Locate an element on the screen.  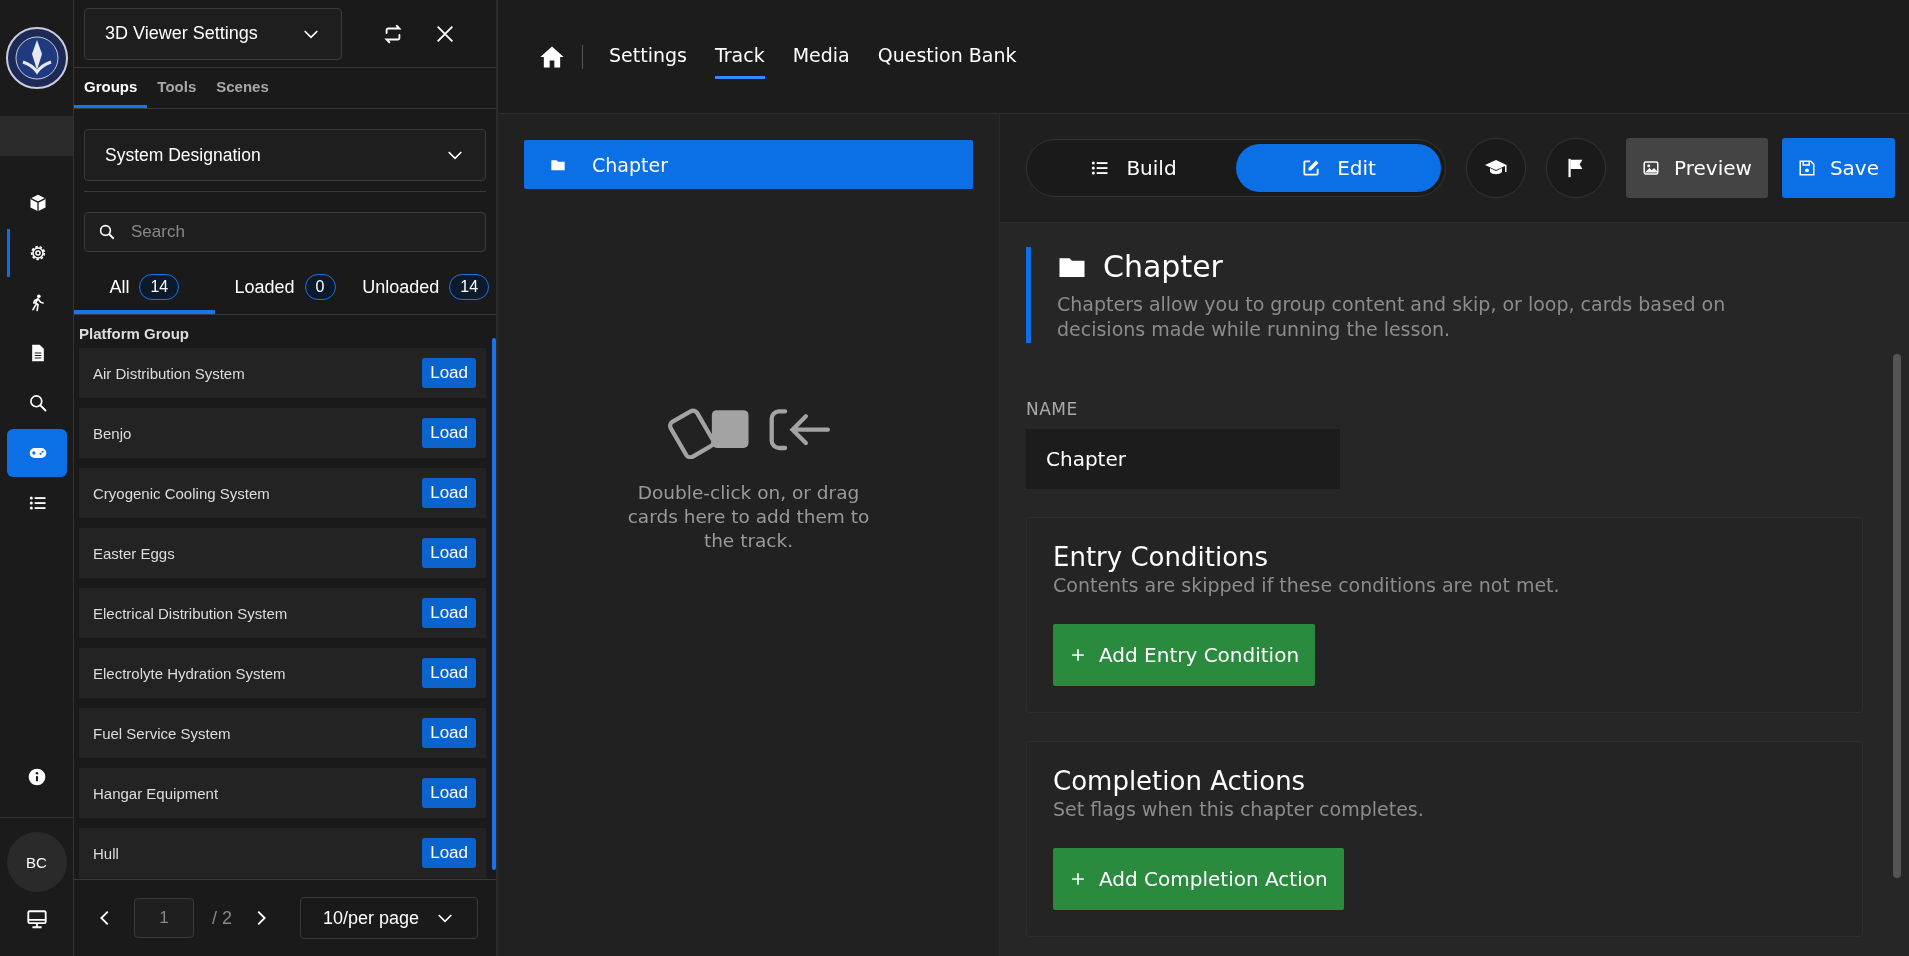
group-name: Cryogenic Cooling System is located at coordinates (181, 493).